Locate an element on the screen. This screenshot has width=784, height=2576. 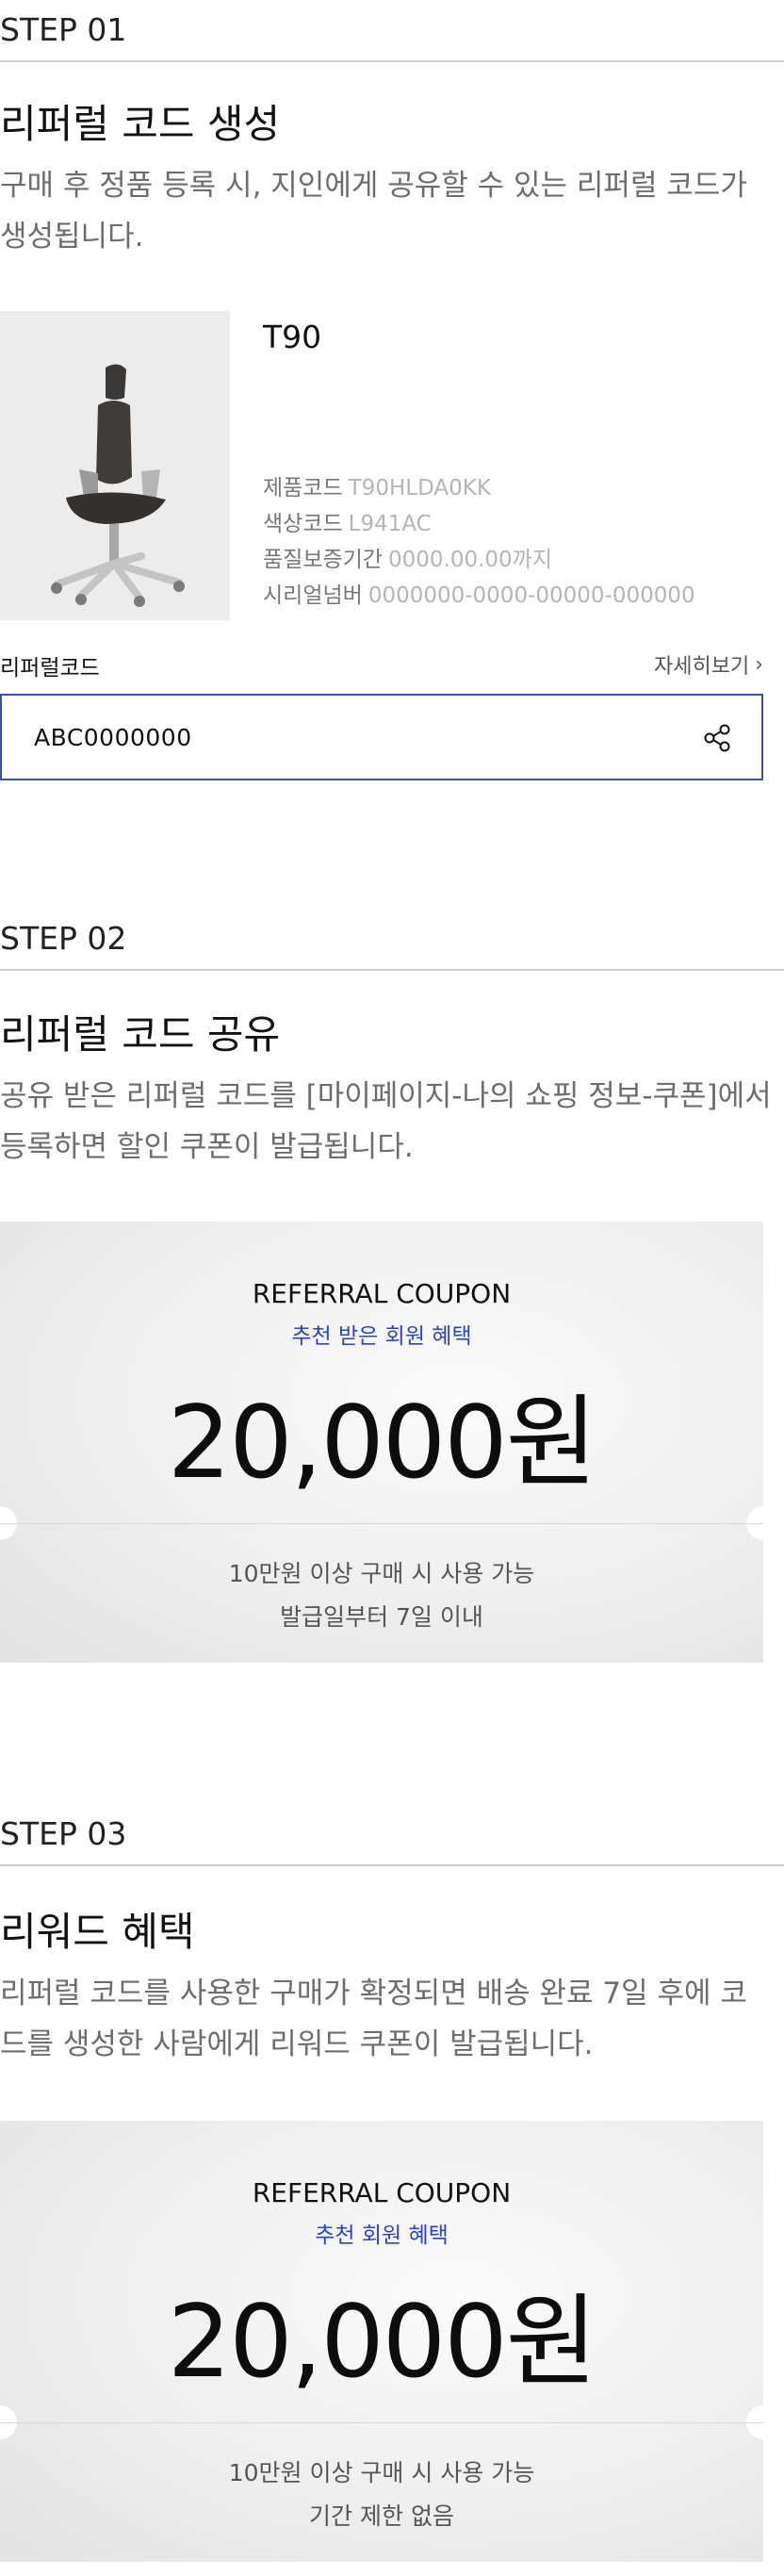
spec-serial-number: 시리얼넘버 0000000-0000-00000-000000 is located at coordinates (479, 593).